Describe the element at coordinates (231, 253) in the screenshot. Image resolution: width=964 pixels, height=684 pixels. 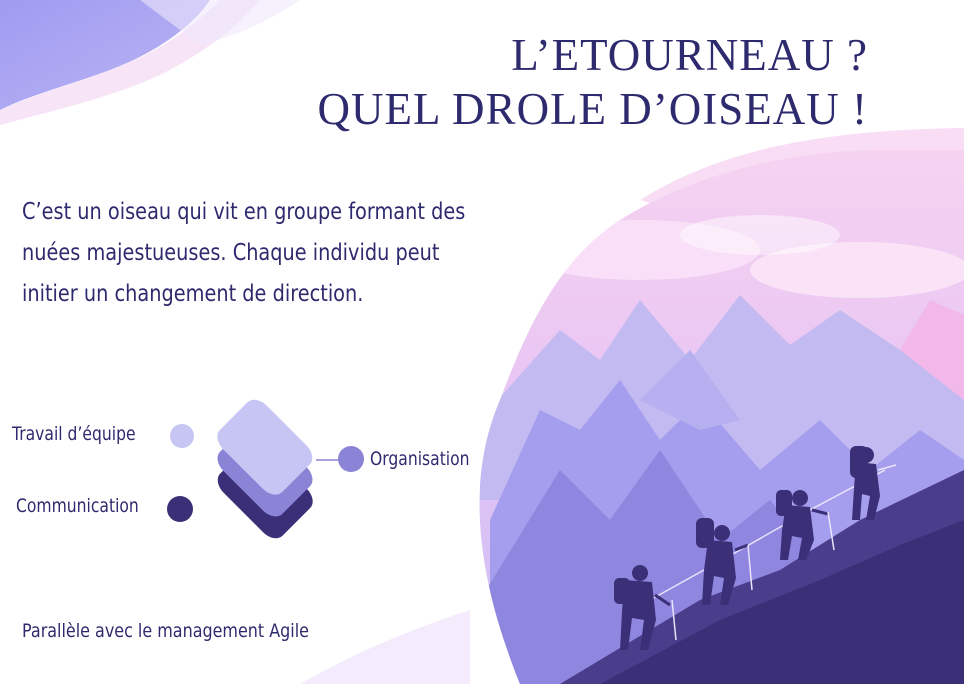
I see `intro-line-2: nuées majestueuses. Chaque individu peut` at that location.